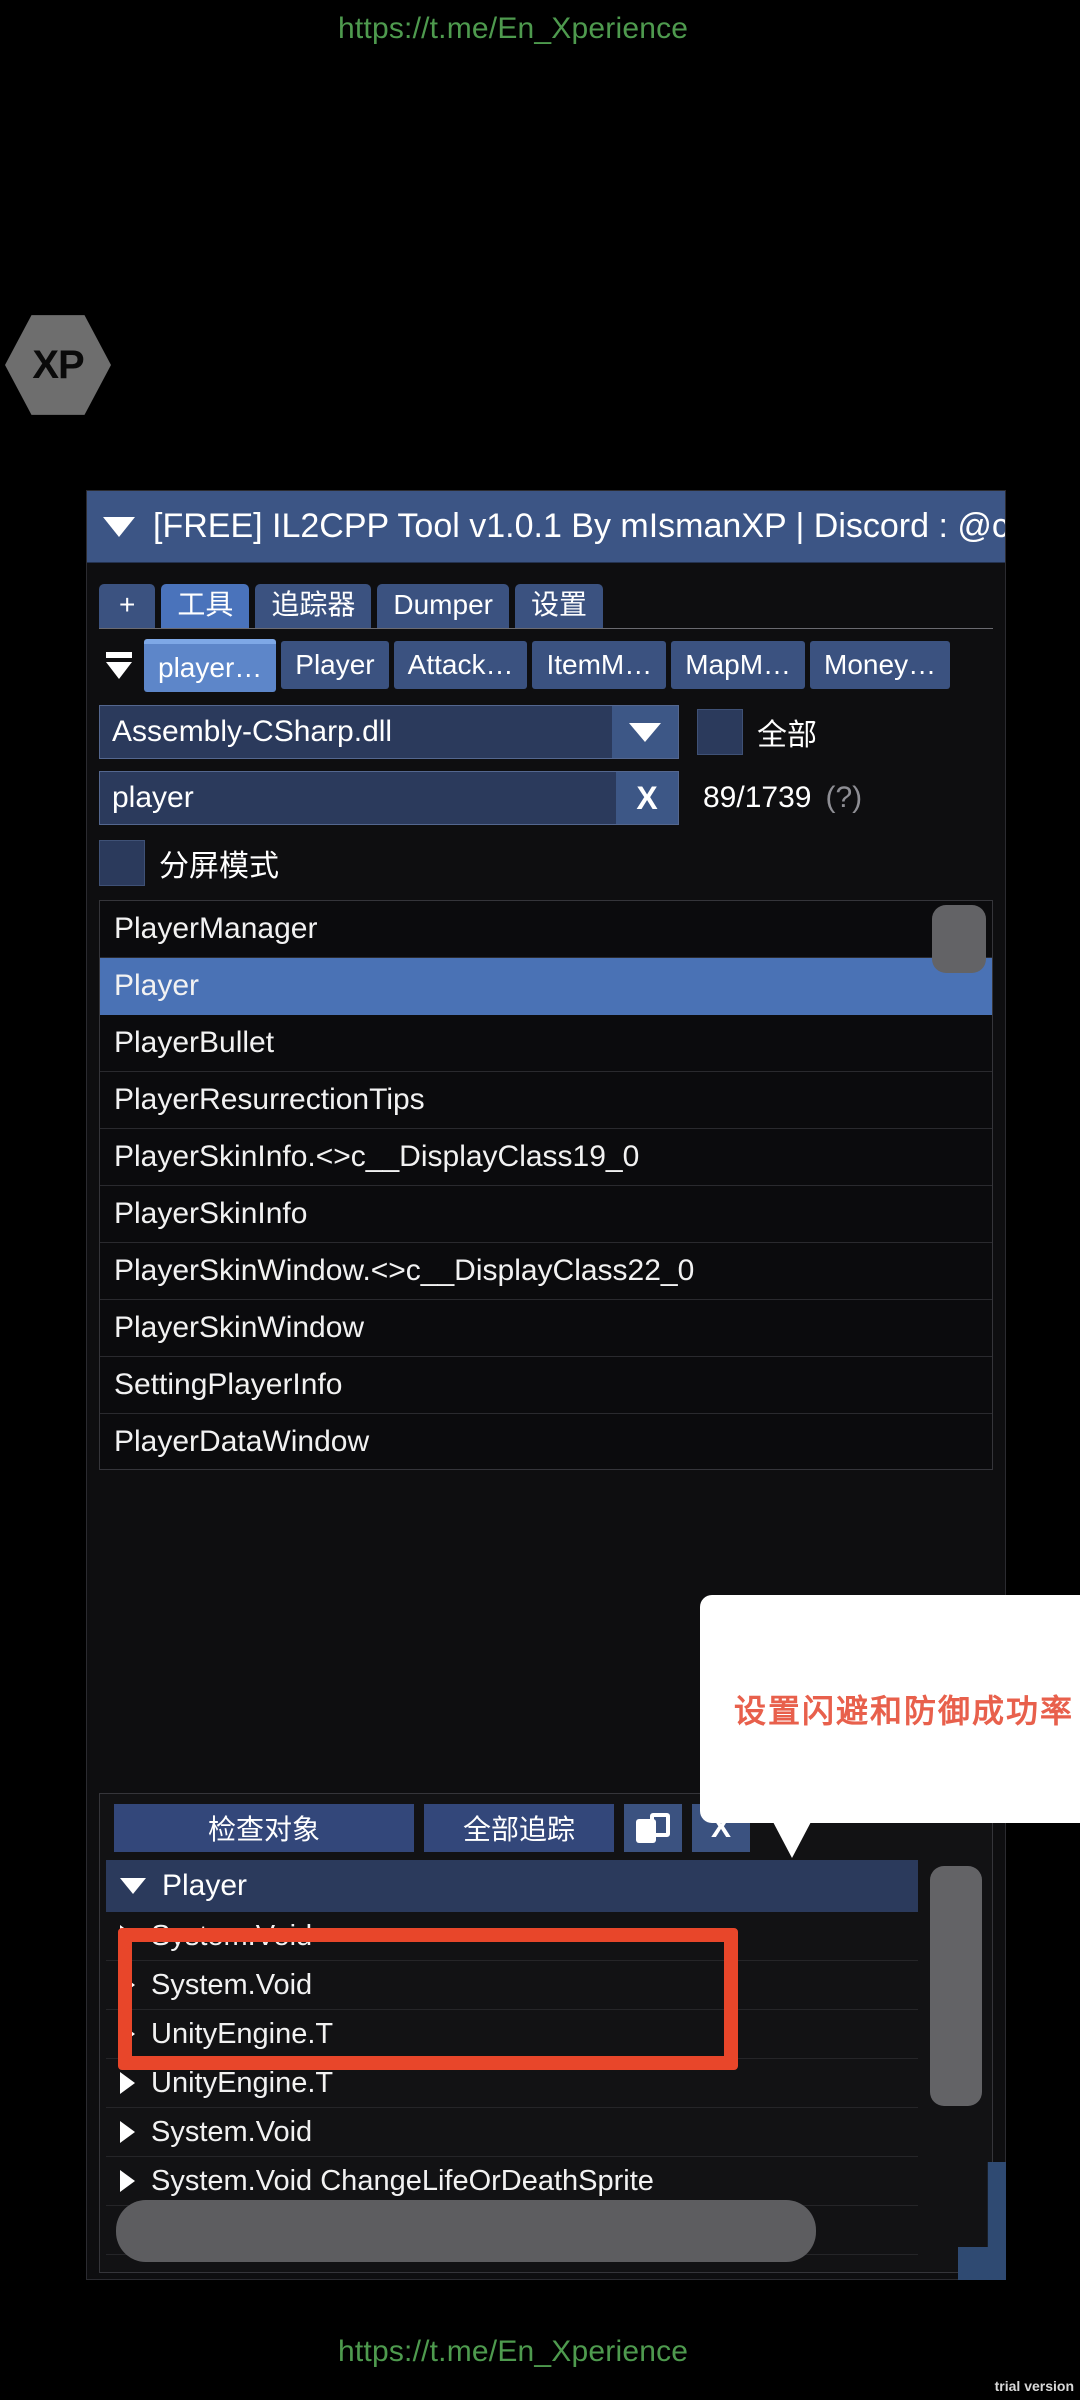 The height and width of the screenshot is (2400, 1080). Describe the element at coordinates (982, 2221) in the screenshot. I see `window-resize-handle` at that location.